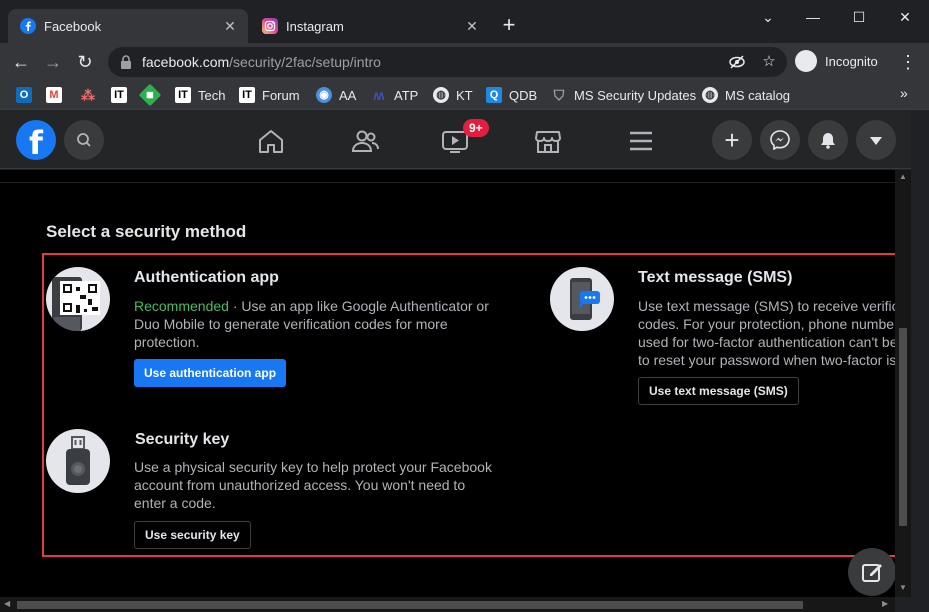  Describe the element at coordinates (181, 306) in the screenshot. I see `recommended-label: Recommended` at that location.